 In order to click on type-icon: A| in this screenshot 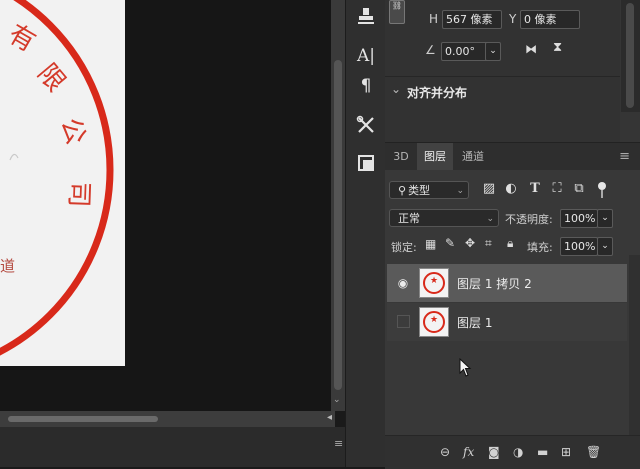, I will do `click(366, 56)`.